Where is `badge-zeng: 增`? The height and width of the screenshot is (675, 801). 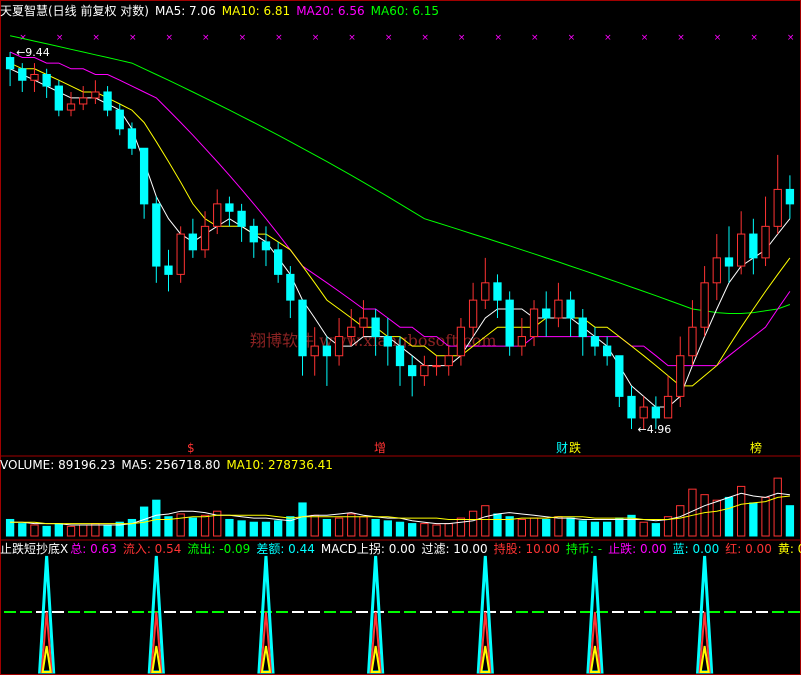 badge-zeng: 增 is located at coordinates (380, 448).